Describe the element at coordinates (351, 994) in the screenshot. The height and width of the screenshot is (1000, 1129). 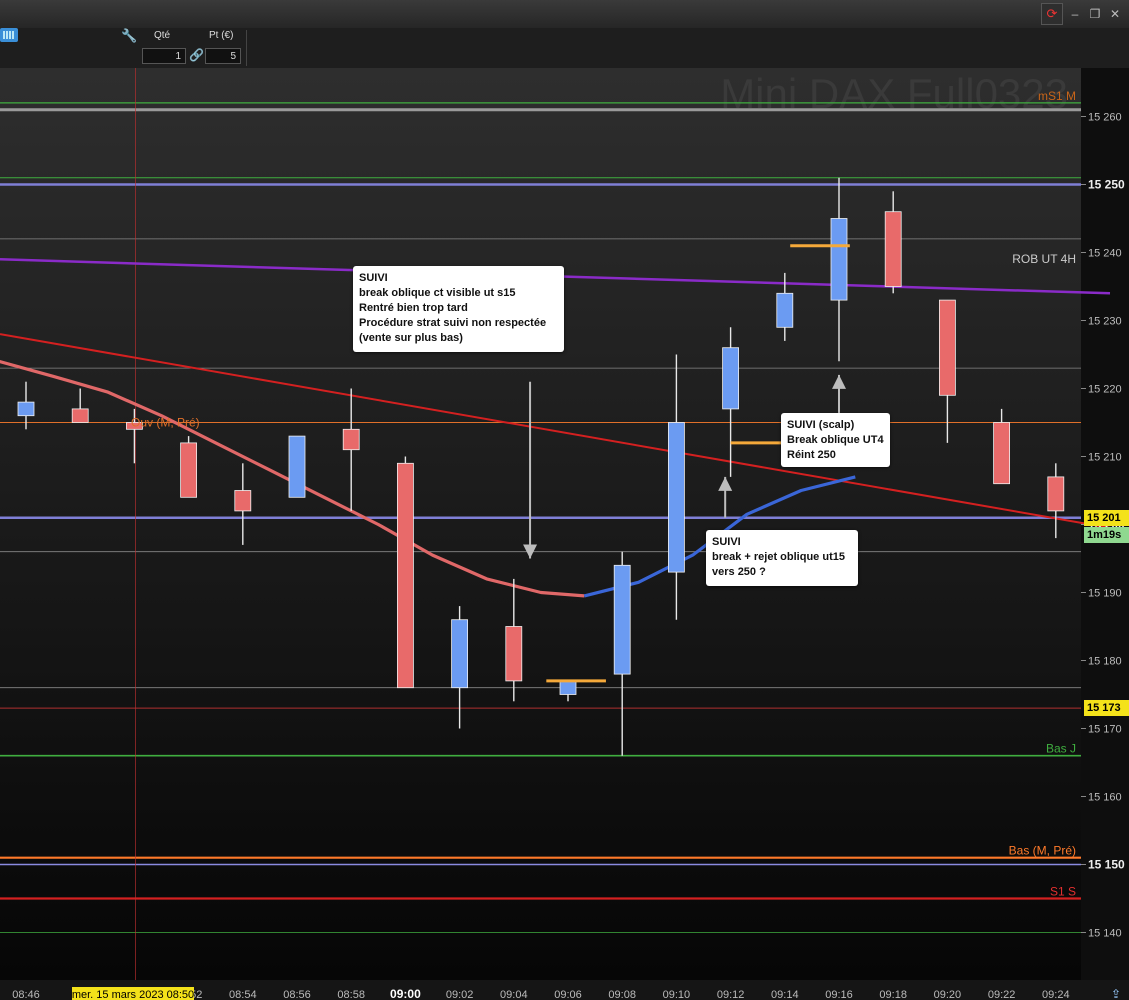
I see `x-axis-tick-label: 08:58` at that location.